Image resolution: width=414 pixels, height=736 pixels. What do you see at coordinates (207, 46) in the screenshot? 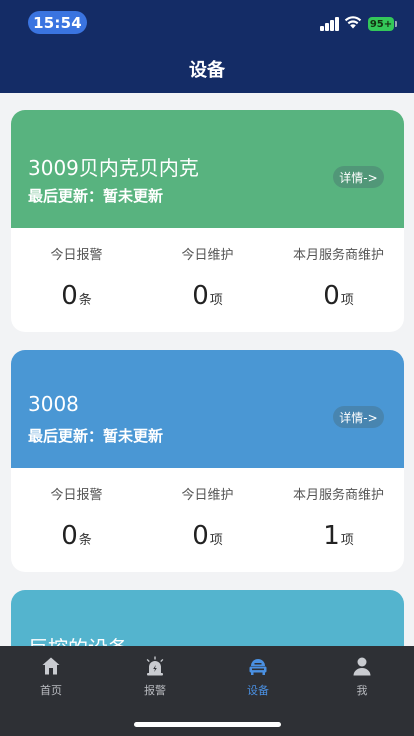
I see `app-header: 15:54 95+ 设备` at bounding box center [207, 46].